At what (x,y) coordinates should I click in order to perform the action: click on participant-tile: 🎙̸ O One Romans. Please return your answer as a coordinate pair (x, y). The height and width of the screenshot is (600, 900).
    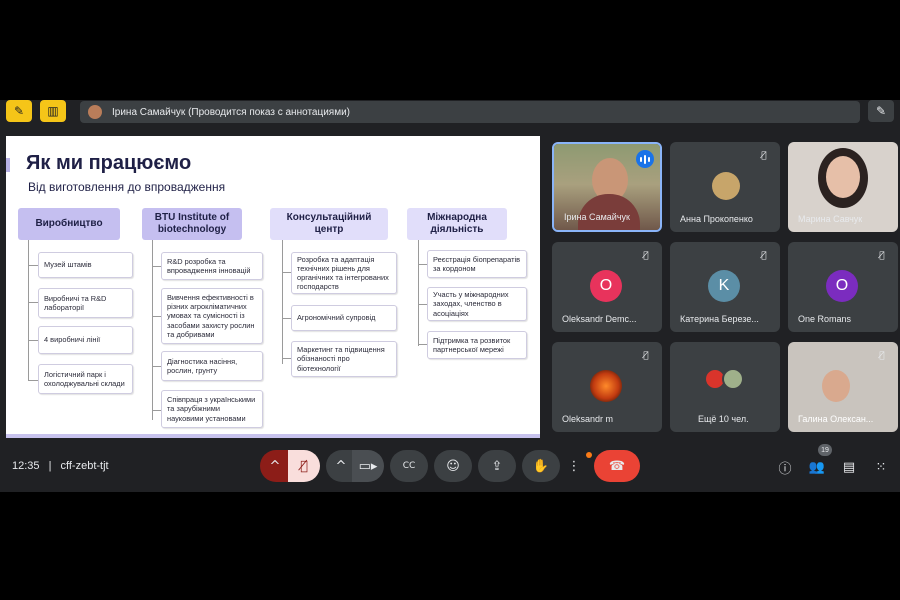
    Looking at the image, I should click on (843, 287).